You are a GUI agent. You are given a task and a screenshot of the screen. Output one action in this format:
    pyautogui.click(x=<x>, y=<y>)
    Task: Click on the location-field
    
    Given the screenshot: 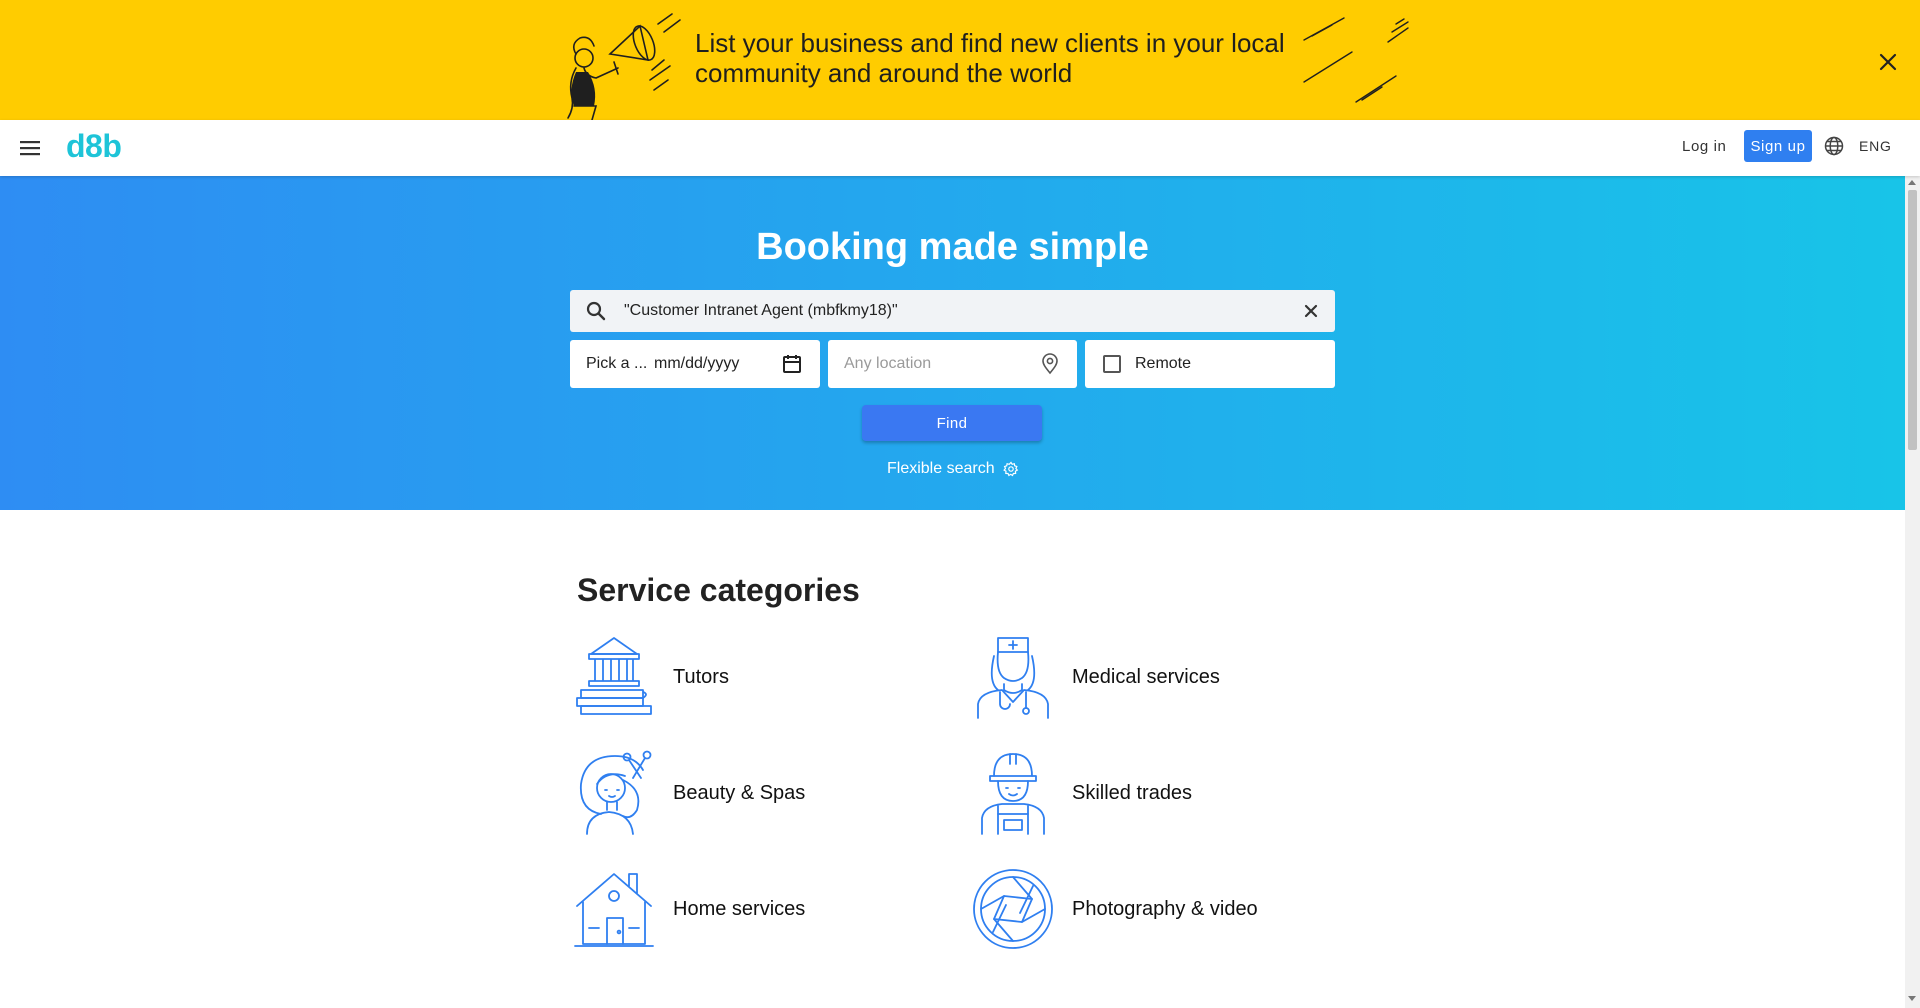 What is the action you would take?
    pyautogui.click(x=952, y=364)
    